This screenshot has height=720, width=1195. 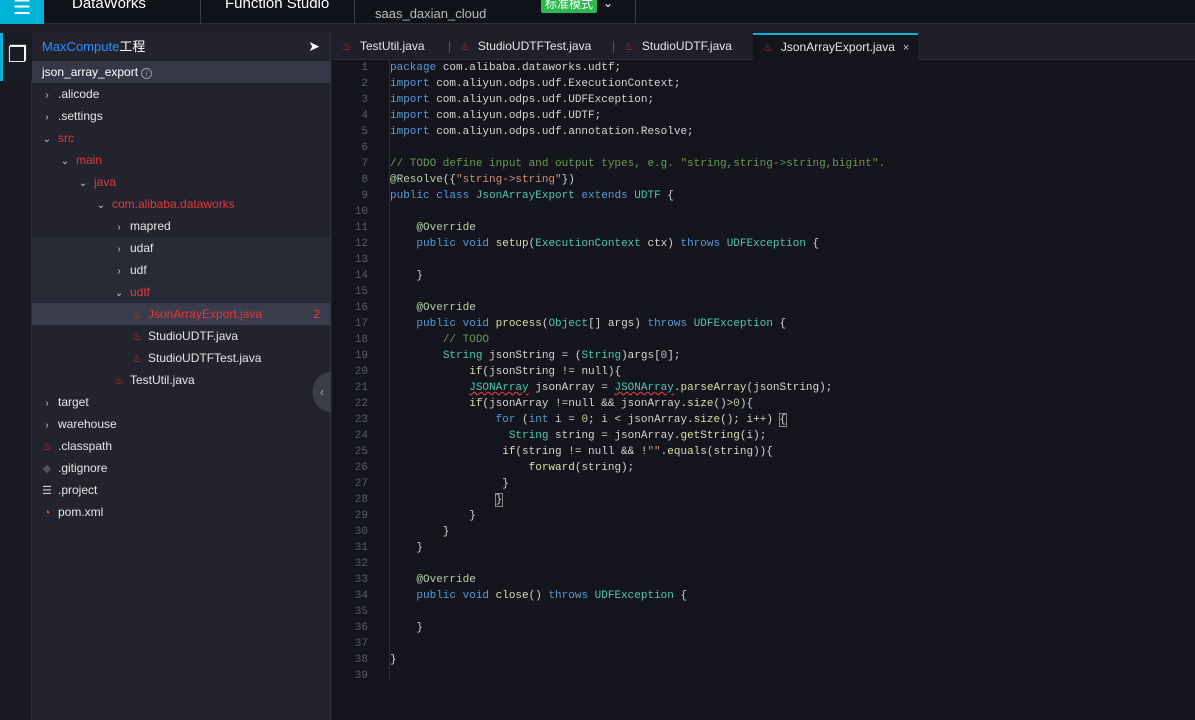 I want to click on code-token: (), so click(x=538, y=596).